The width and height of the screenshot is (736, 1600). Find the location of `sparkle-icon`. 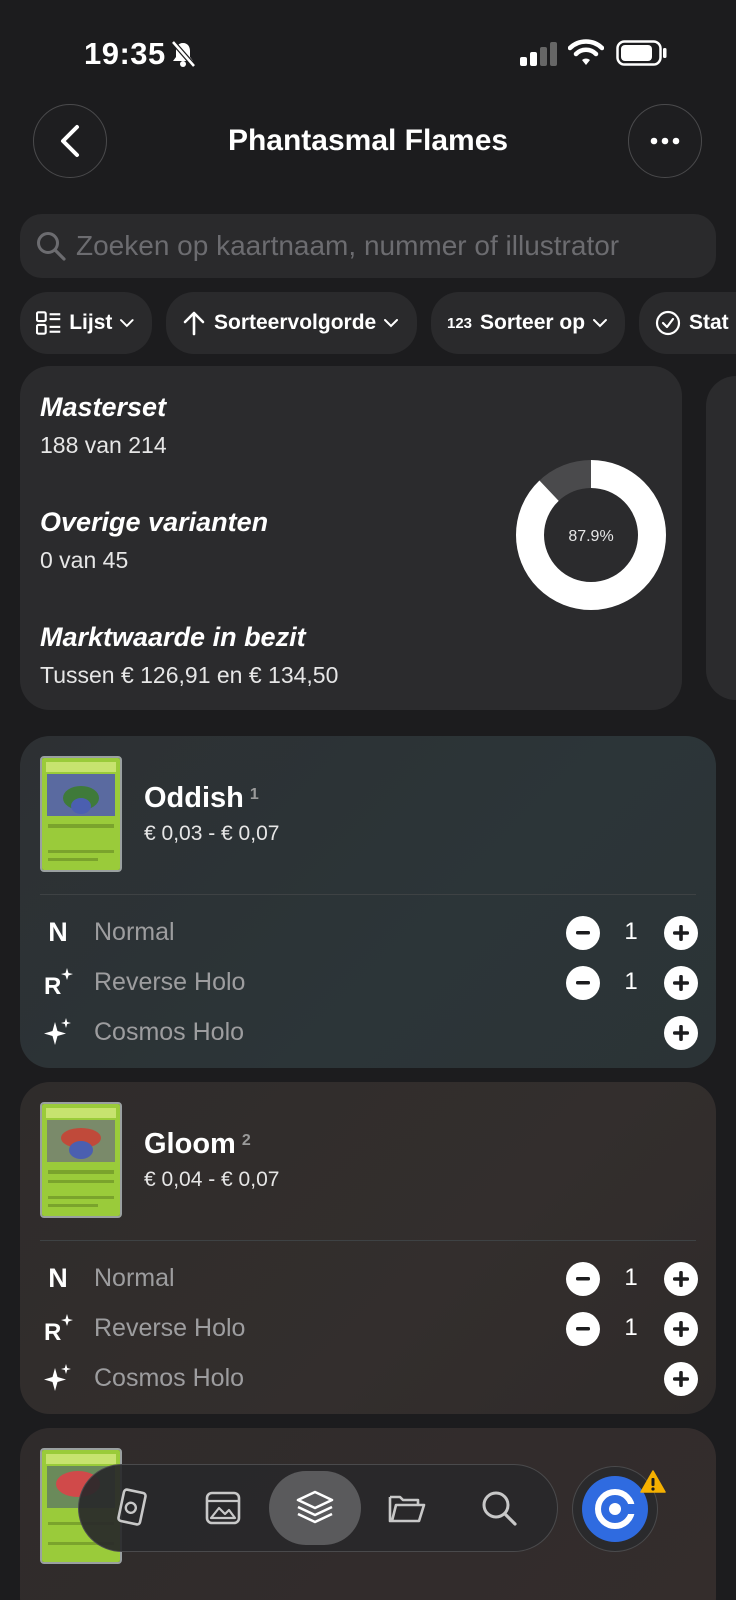

sparkle-icon is located at coordinates (58, 1378).